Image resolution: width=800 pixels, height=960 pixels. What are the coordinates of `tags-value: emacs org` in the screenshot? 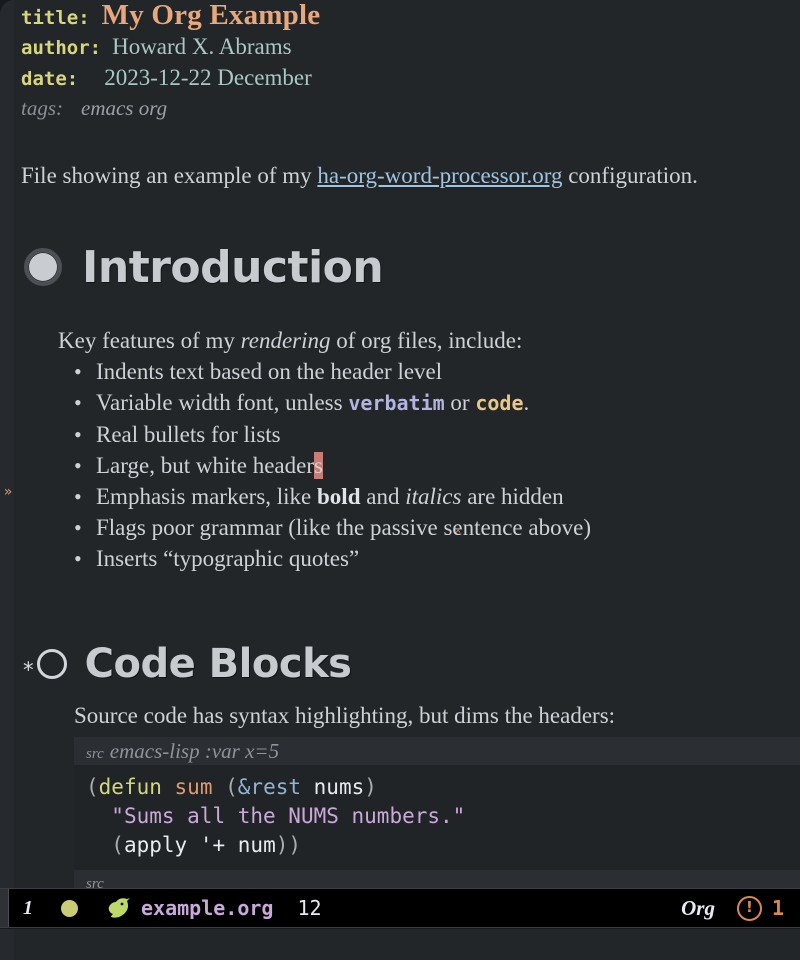 It's located at (124, 108).